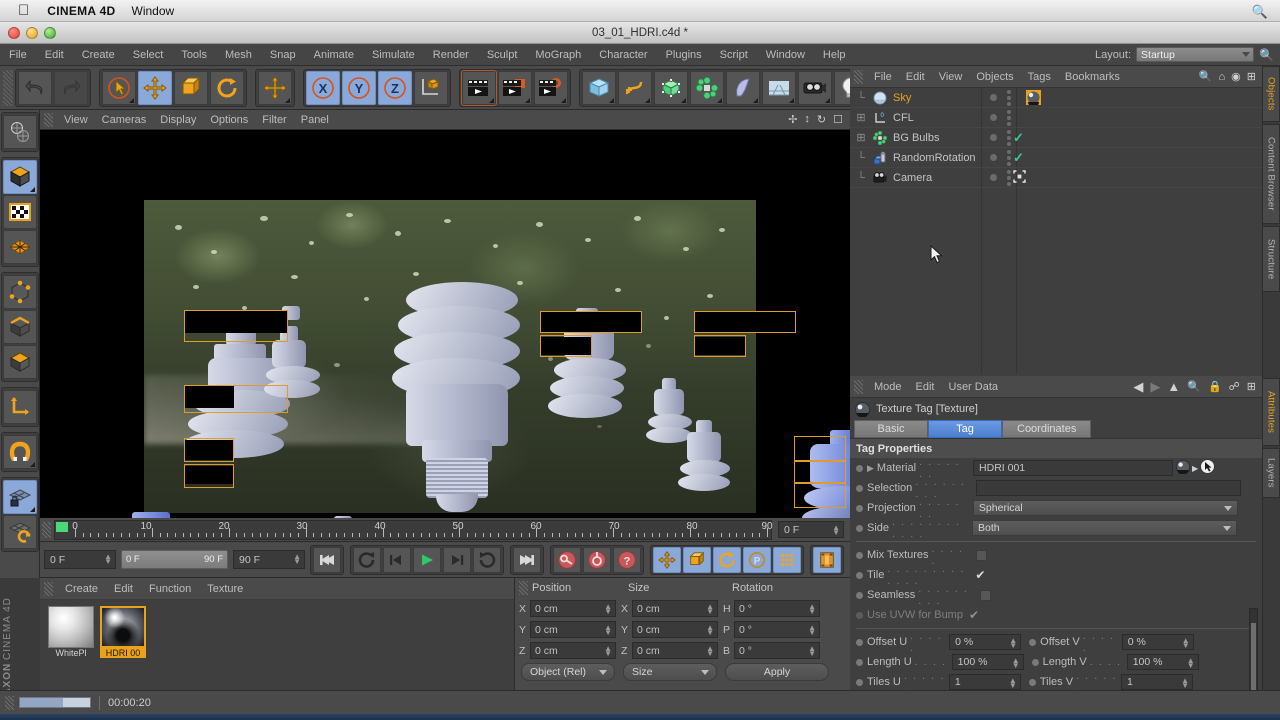 The image size is (1280, 720). Describe the element at coordinates (987, 662) in the screenshot. I see `length-u-field: 100 % ▲ ▼` at that location.